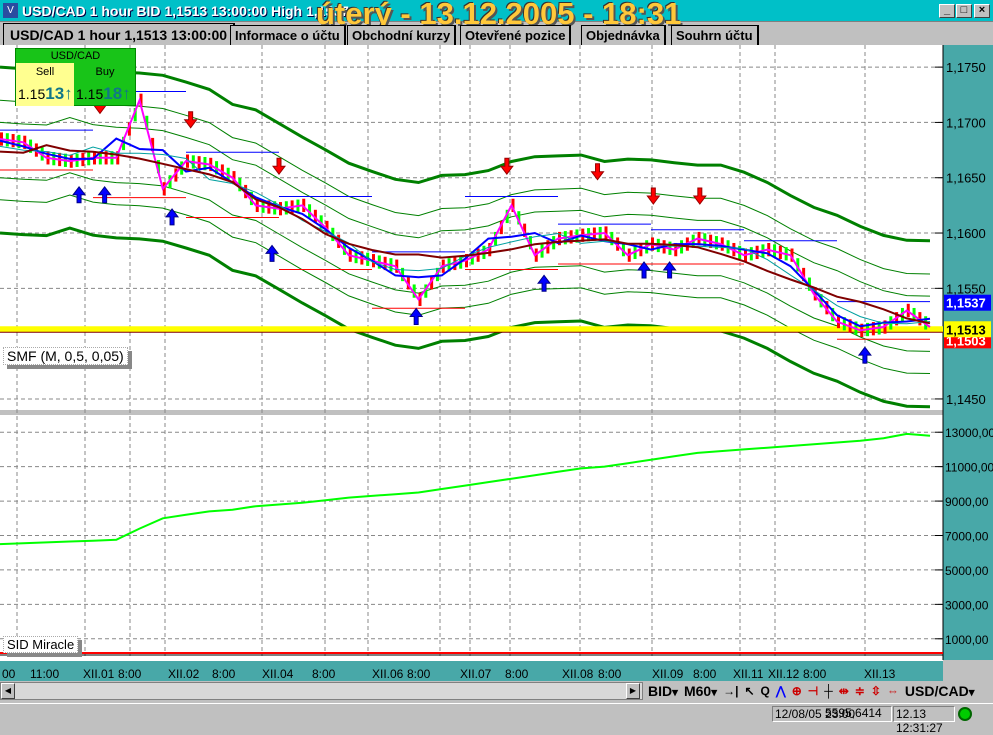 This screenshot has width=993, height=735. What do you see at coordinates (288, 35) in the screenshot?
I see `tab-account-info: Informace o účtu` at bounding box center [288, 35].